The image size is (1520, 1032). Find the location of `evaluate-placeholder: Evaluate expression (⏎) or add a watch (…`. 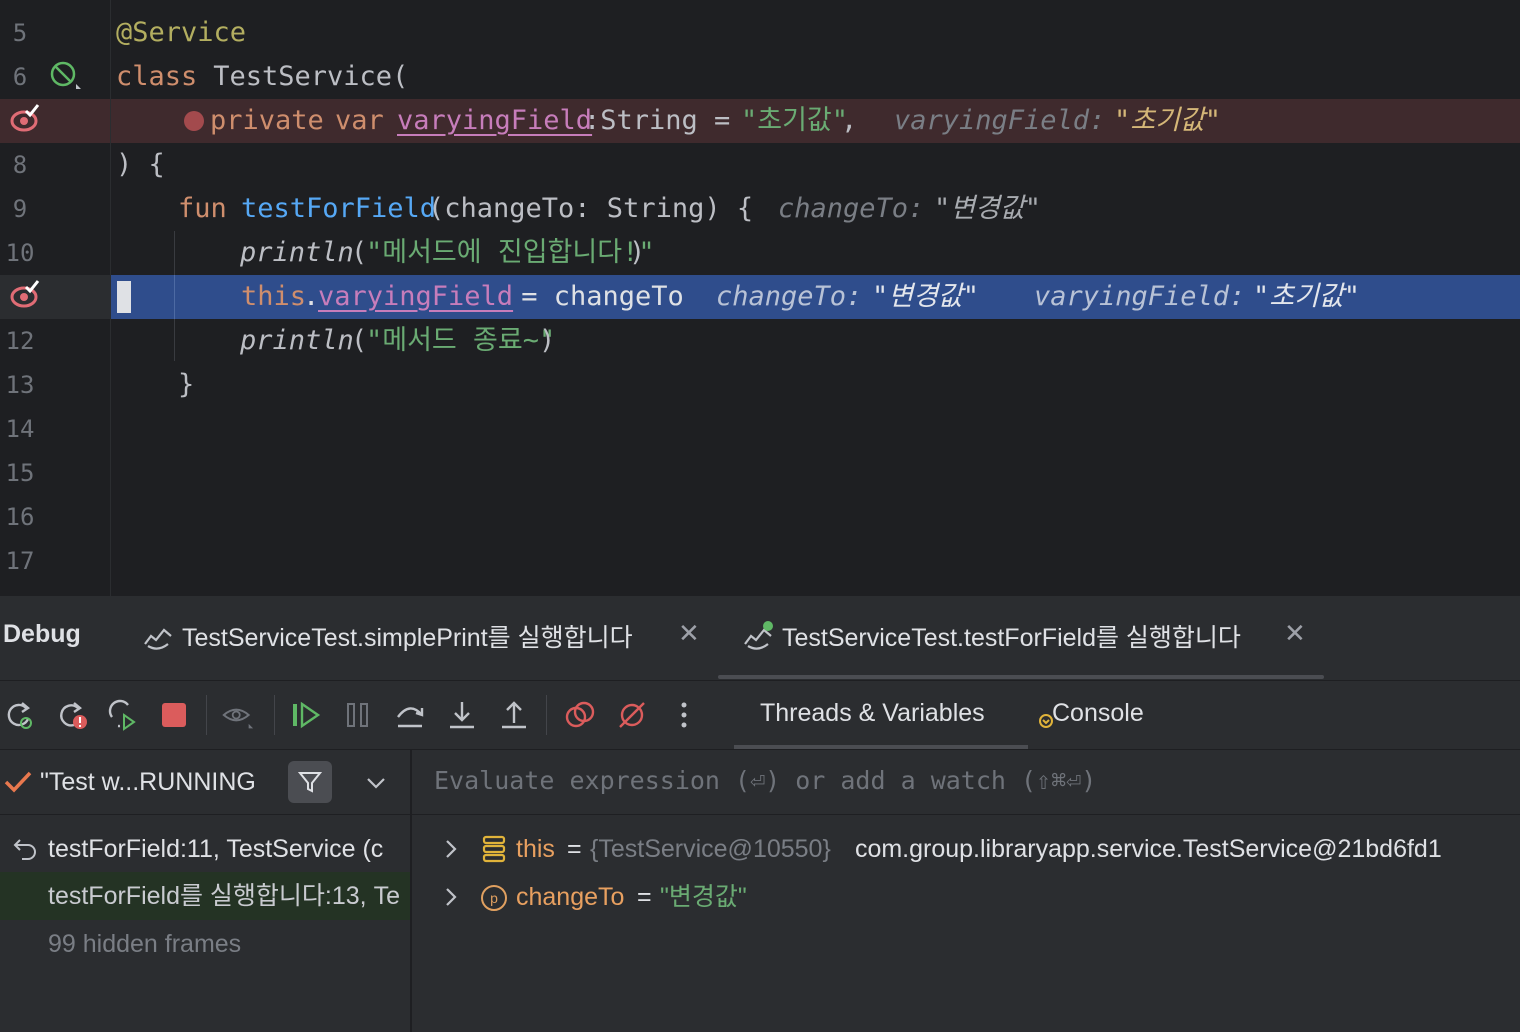

evaluate-placeholder: Evaluate expression (⏎) or add a watch (… is located at coordinates (765, 780).